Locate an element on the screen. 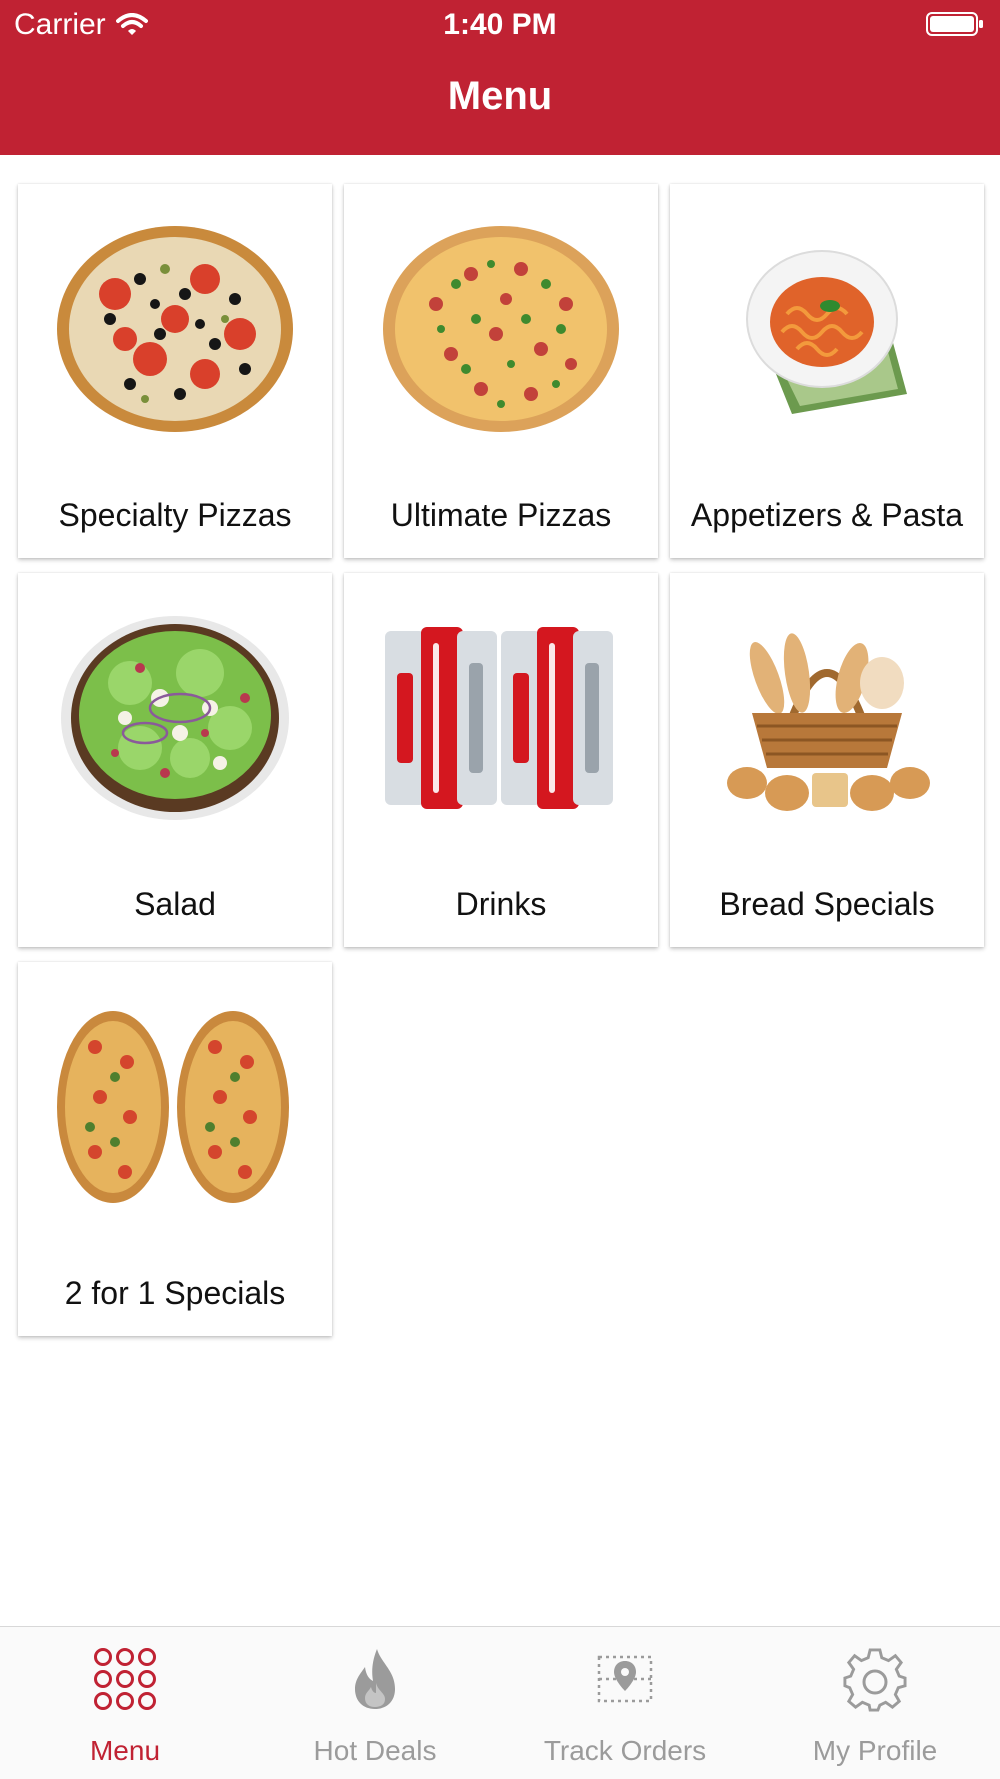 The image size is (1000, 1779). app-header: Carrier 1:40 PM Menu is located at coordinates (500, 77).